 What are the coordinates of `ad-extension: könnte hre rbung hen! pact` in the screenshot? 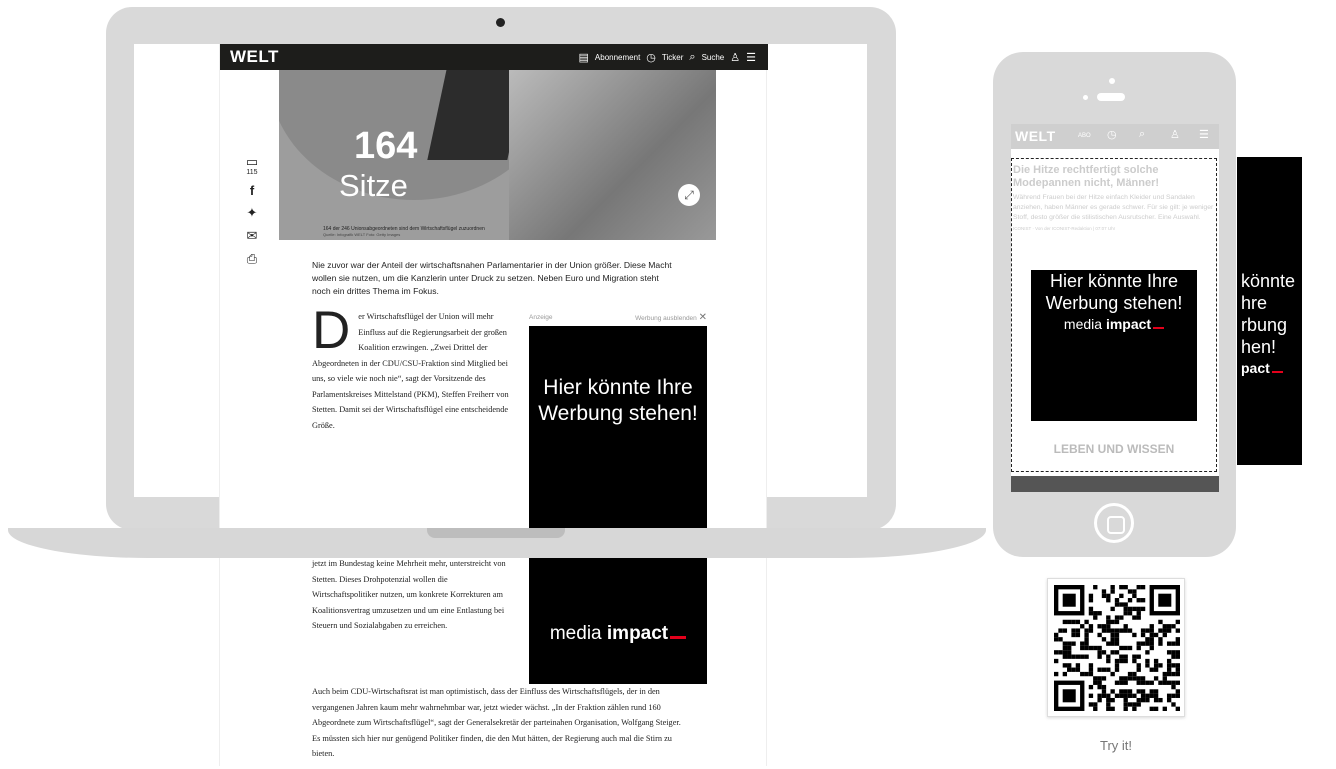 It's located at (1269, 311).